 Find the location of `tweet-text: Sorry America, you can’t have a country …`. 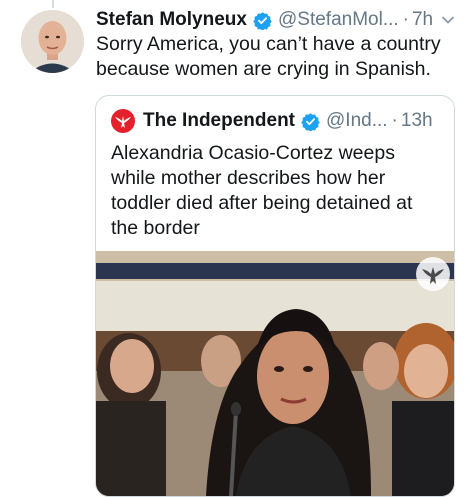

tweet-text: Sorry America, you can’t have a country … is located at coordinates (268, 56).